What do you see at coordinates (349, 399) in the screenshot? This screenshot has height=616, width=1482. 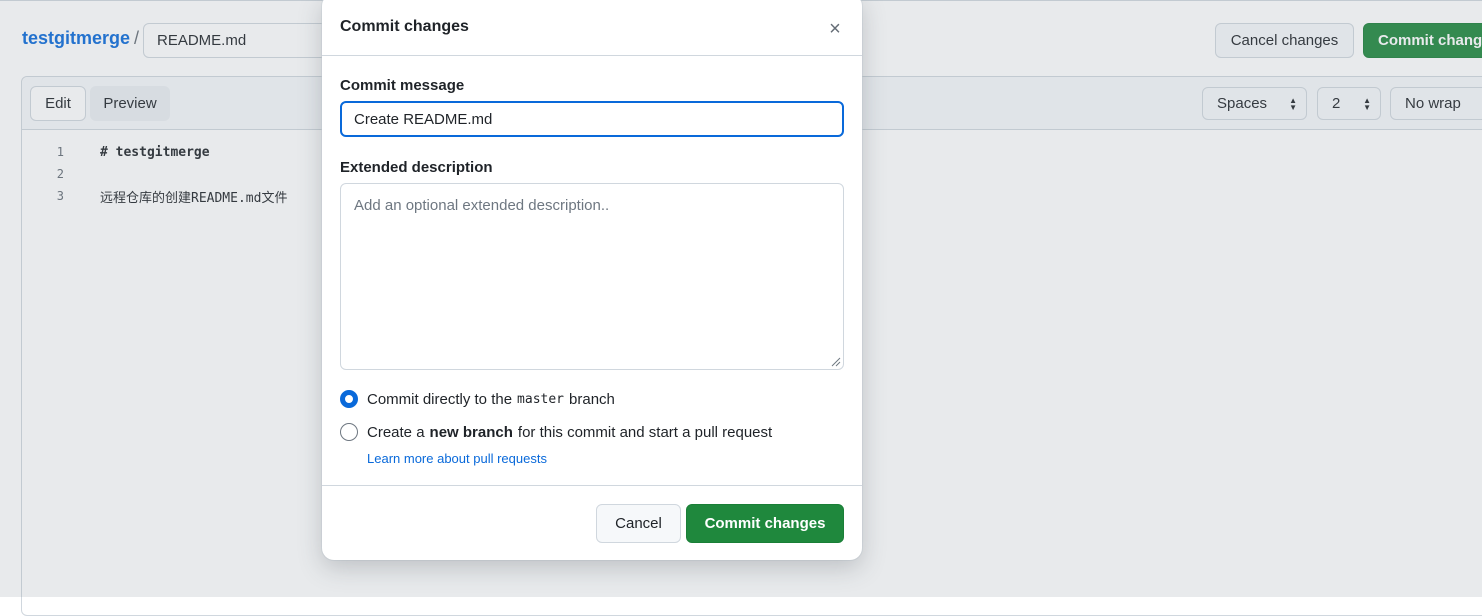 I see `radio-selected-icon` at bounding box center [349, 399].